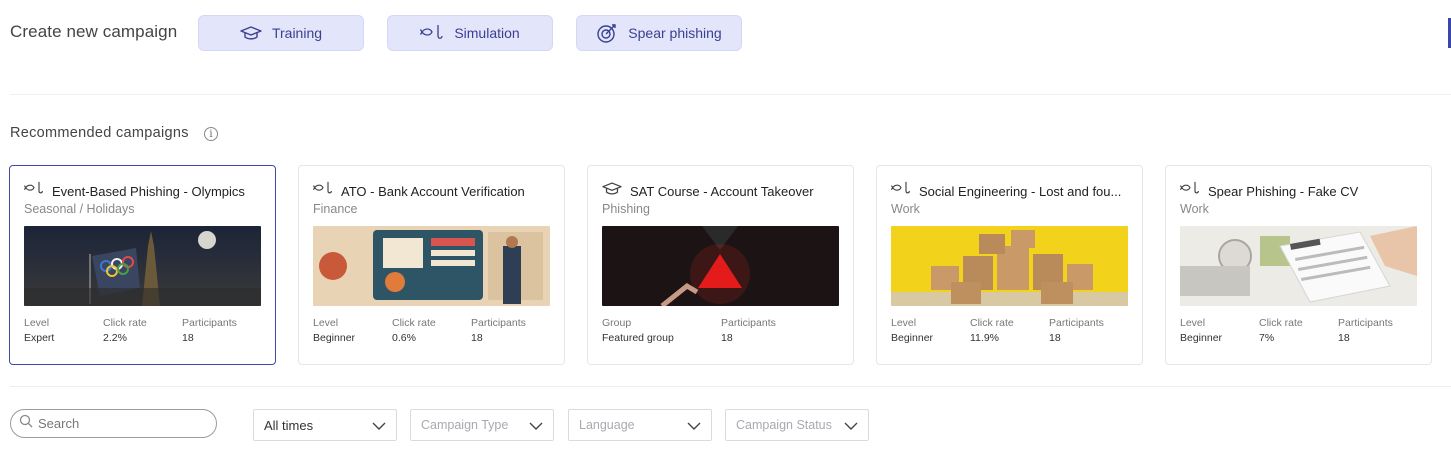 This screenshot has width=1451, height=451. I want to click on campaign-status-placeholder: Campaign Status, so click(784, 425).